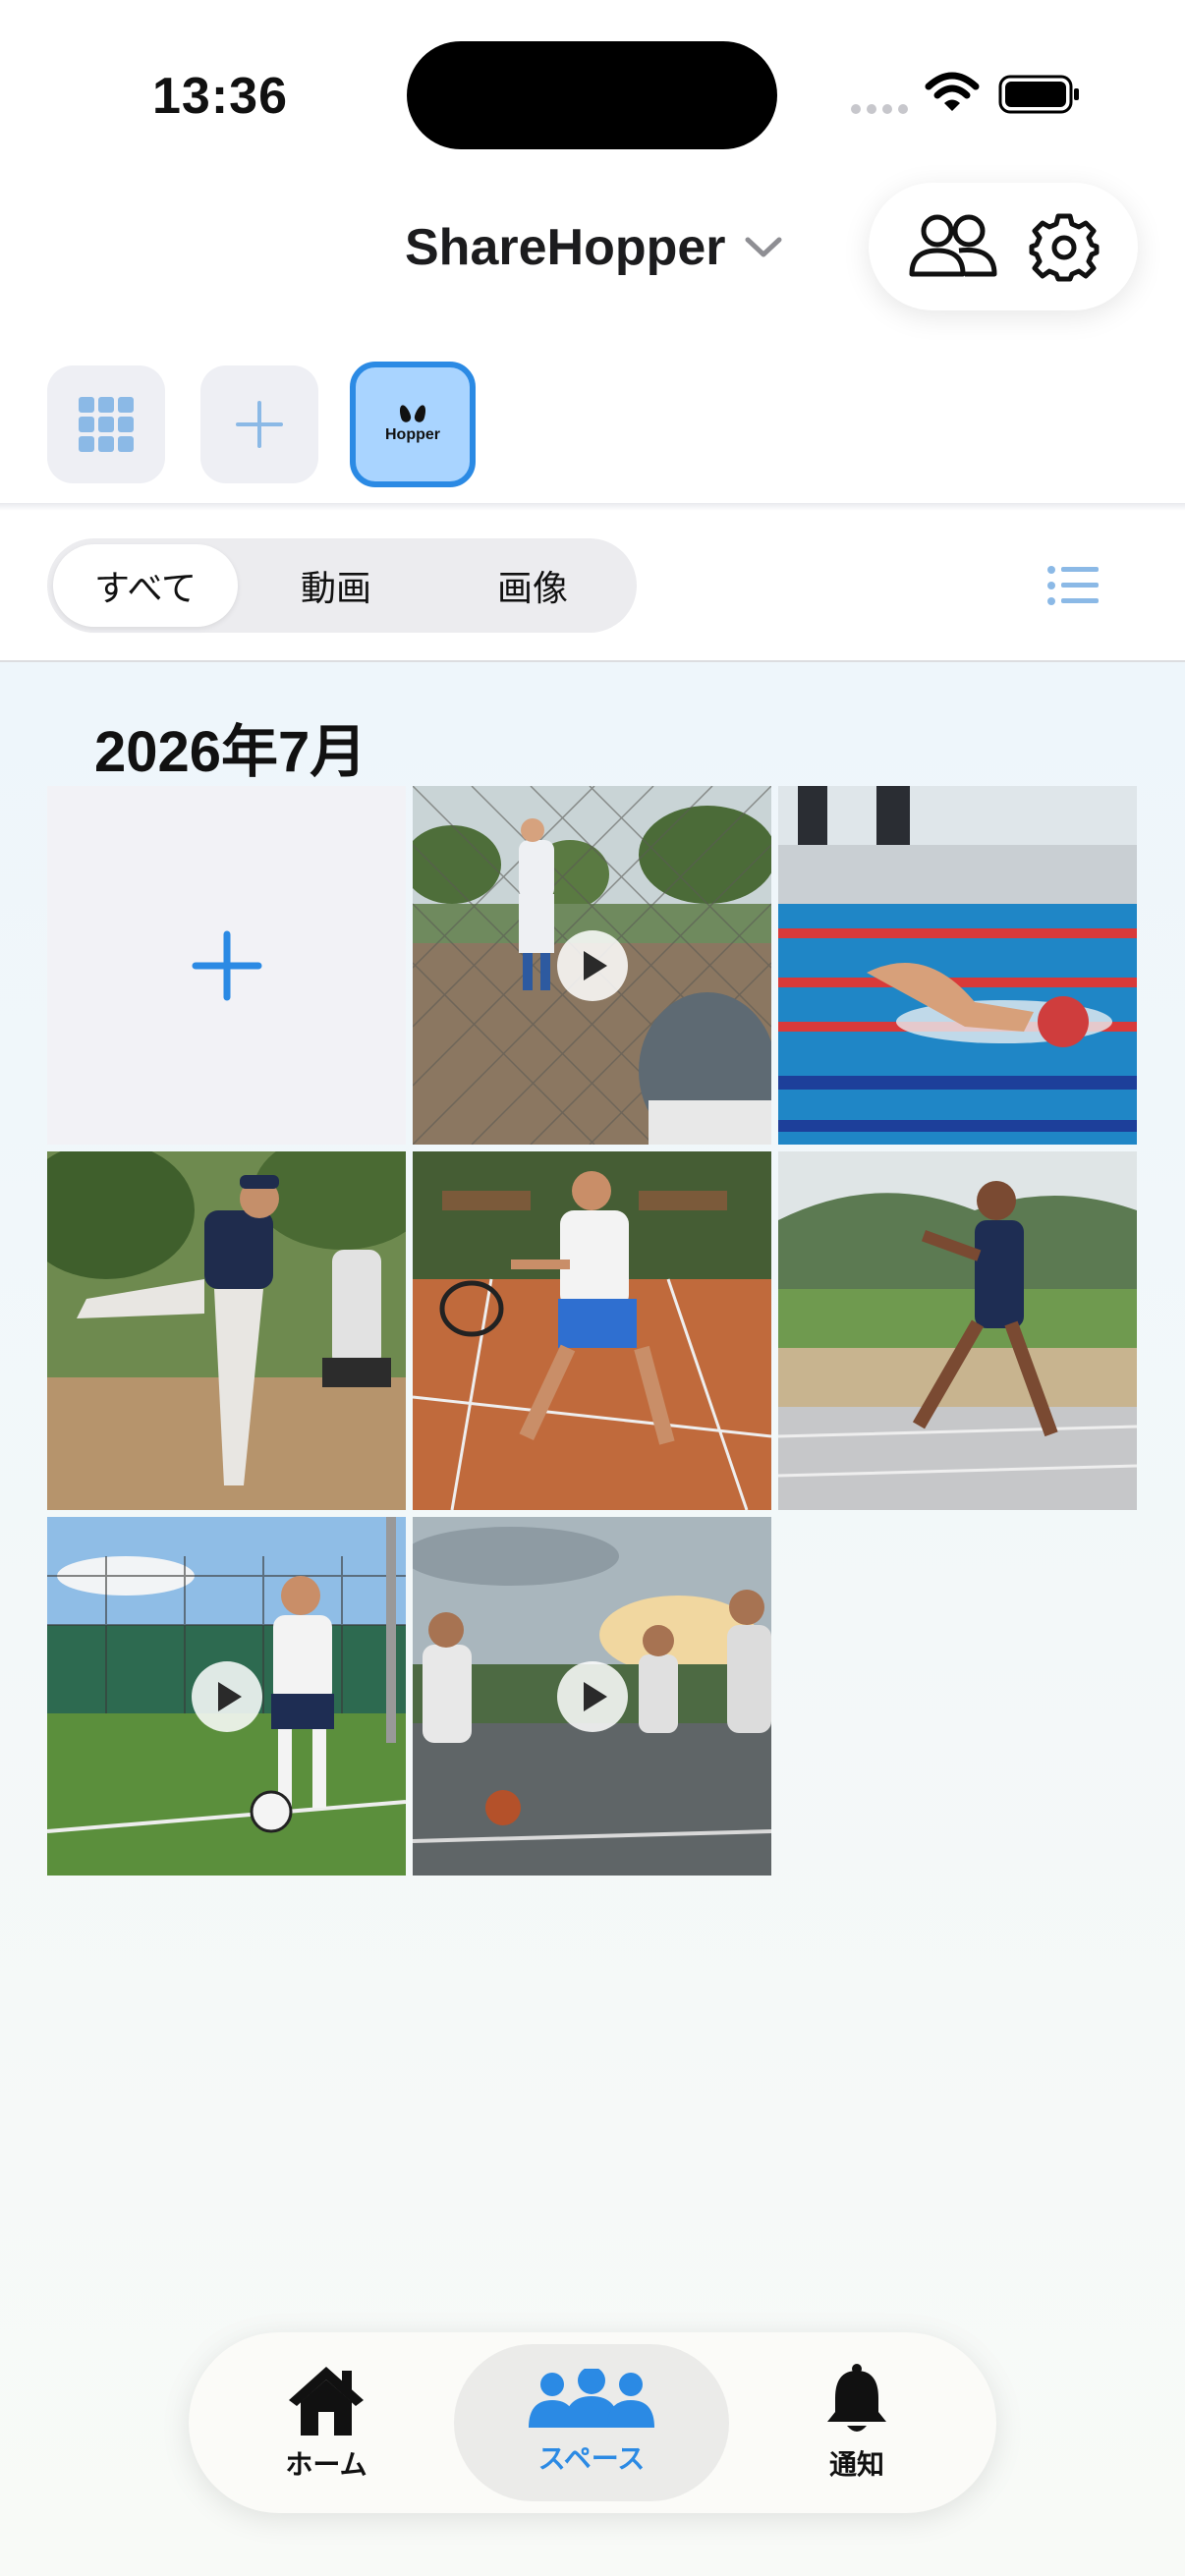 The height and width of the screenshot is (2576, 1185). I want to click on tab-bar: ホーム スペース 通知, so click(592, 2422).